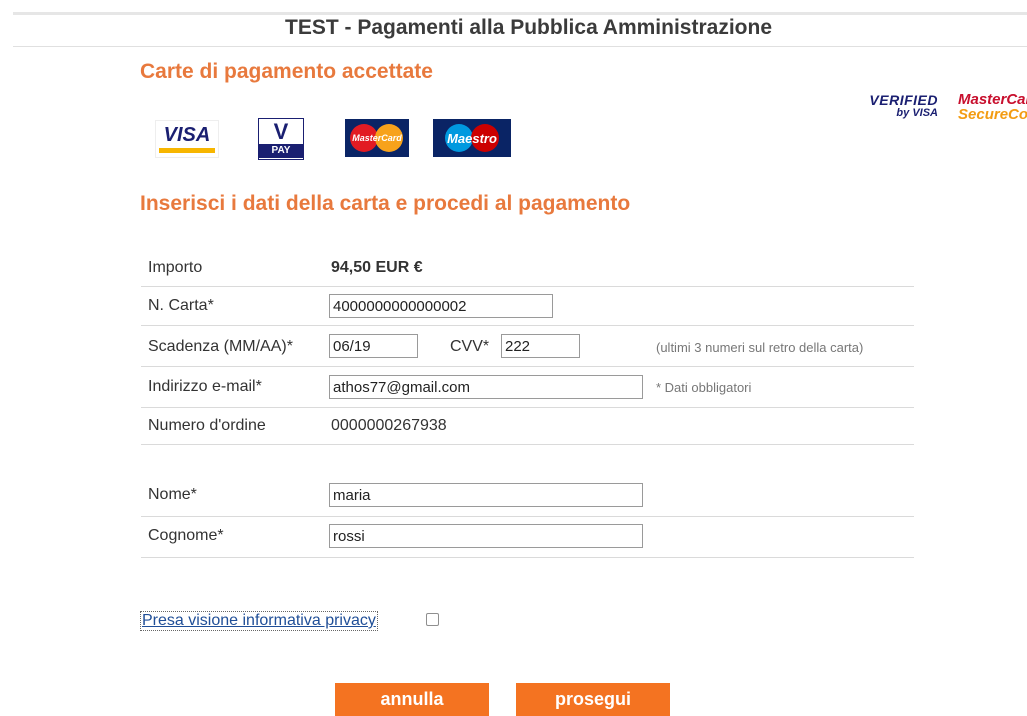  I want to click on last-name-input, so click(486, 536).